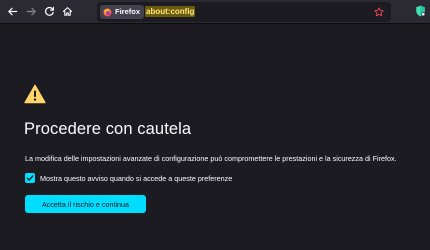 Image resolution: width=430 pixels, height=250 pixels. I want to click on back-arrow-icon, so click(12, 11).